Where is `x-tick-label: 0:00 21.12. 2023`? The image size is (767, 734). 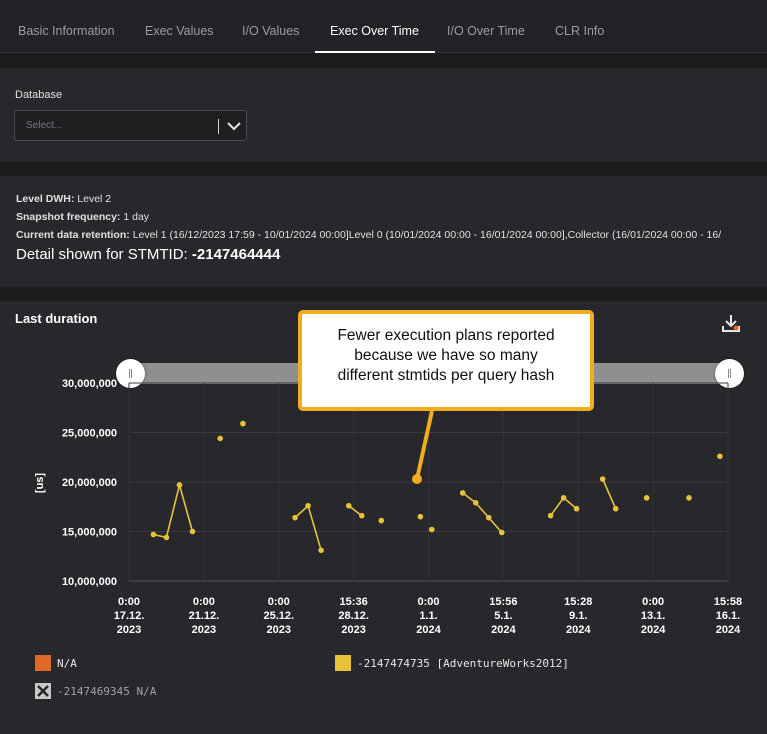
x-tick-label: 0:00 21.12. 2023 is located at coordinates (204, 616).